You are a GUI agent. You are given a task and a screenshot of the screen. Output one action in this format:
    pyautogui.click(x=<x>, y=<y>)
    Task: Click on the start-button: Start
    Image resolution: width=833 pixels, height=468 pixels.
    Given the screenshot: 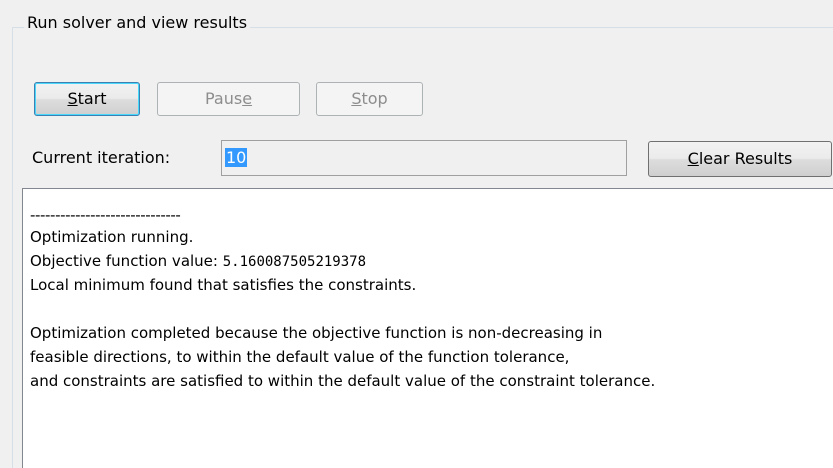 What is the action you would take?
    pyautogui.click(x=87, y=99)
    